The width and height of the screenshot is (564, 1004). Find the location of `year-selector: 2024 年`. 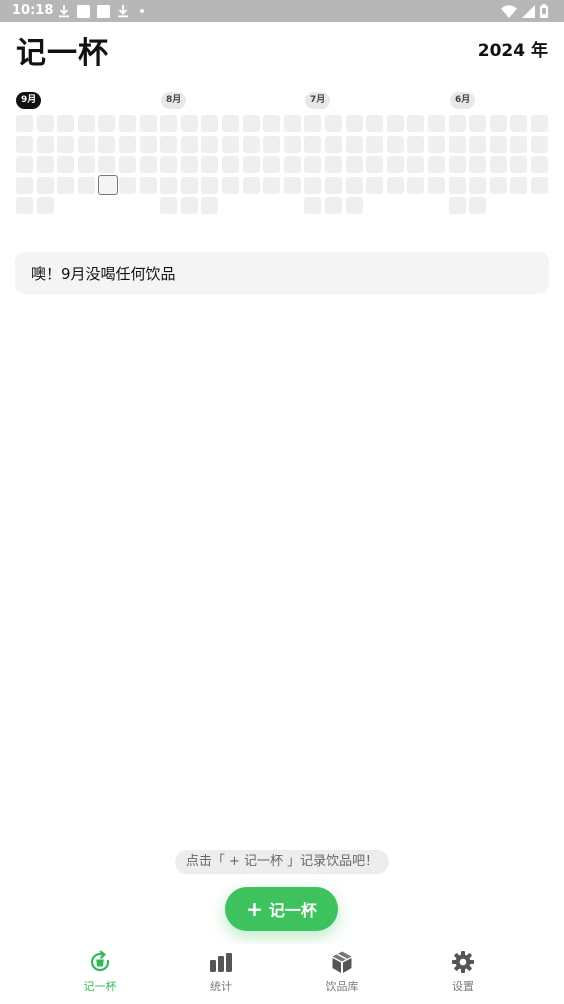

year-selector: 2024 年 is located at coordinates (513, 48).